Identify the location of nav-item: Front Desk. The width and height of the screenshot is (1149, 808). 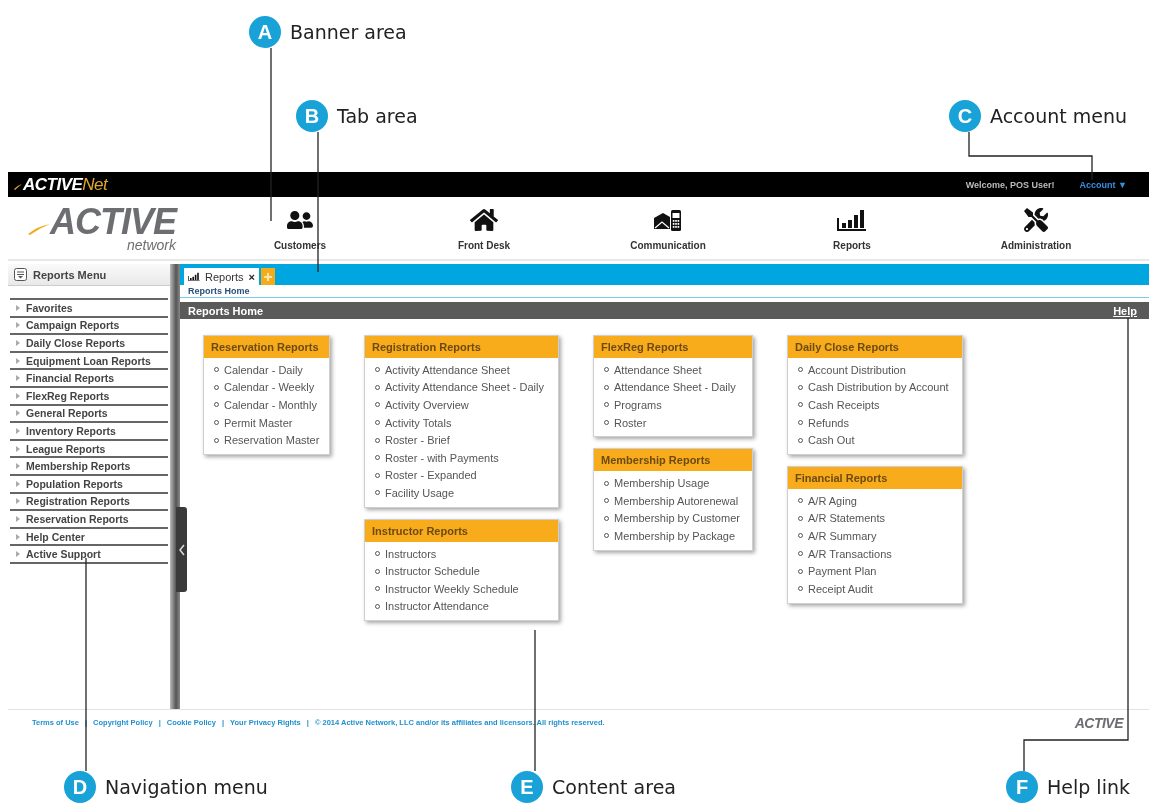
(484, 228).